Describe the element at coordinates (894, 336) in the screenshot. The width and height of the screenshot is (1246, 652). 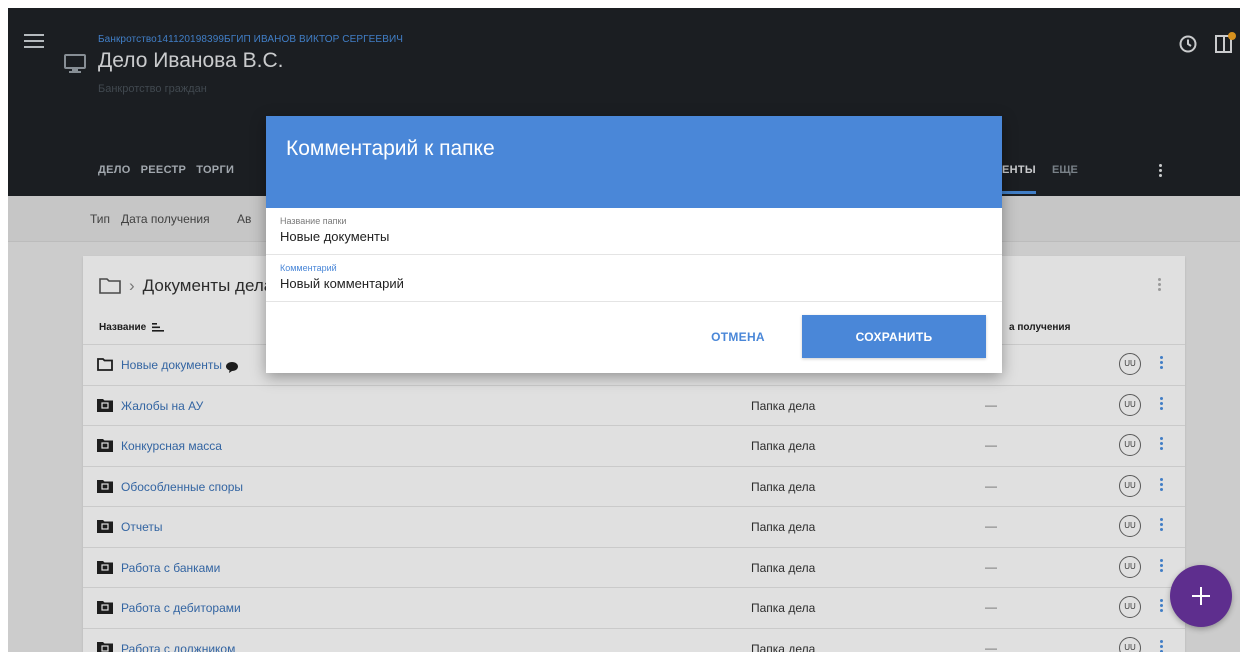
I see `save-button: СОХРАНИТЬ` at that location.